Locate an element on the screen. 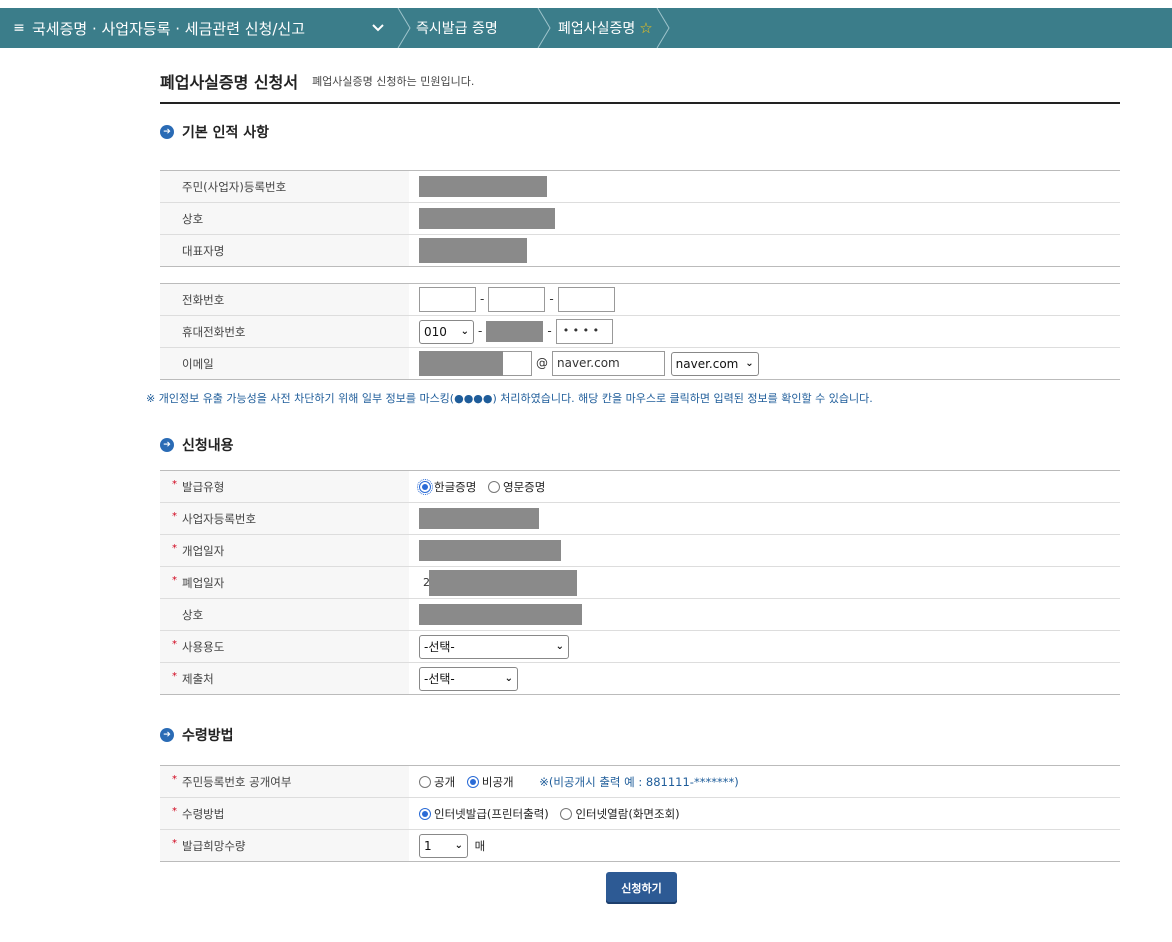  row-label: * 폐업일자 is located at coordinates (284, 582).